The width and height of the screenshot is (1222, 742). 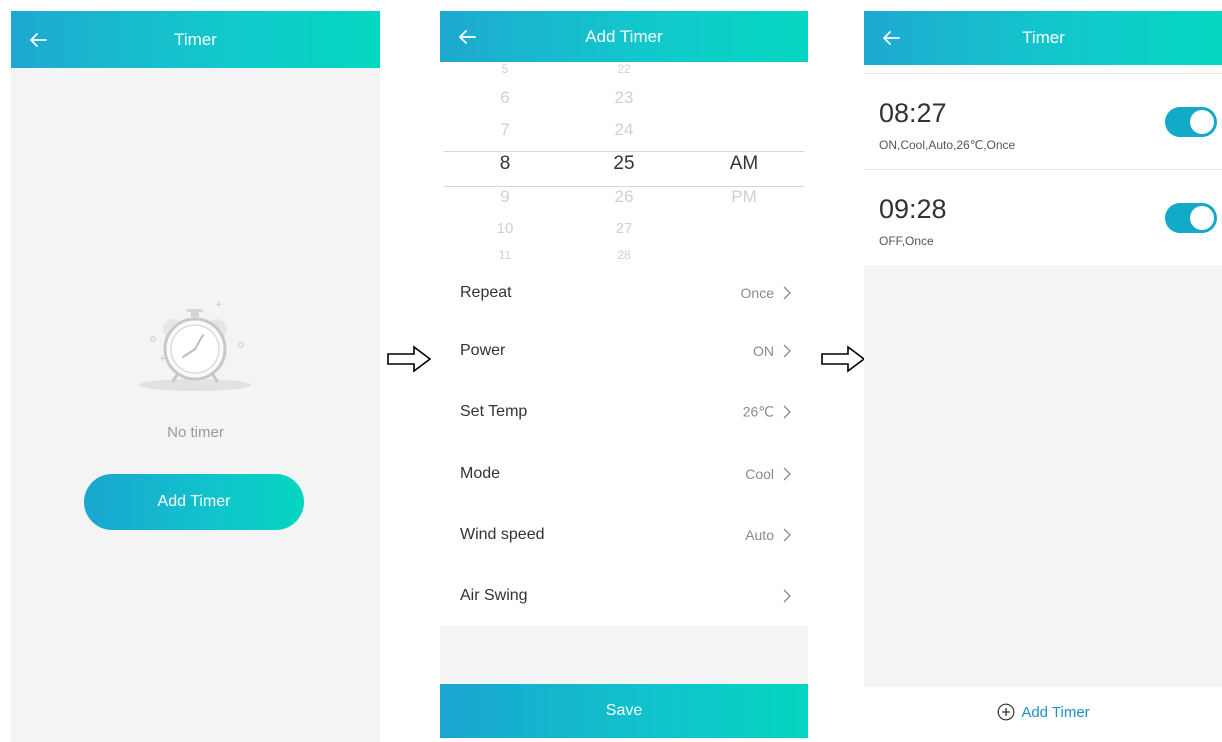 What do you see at coordinates (505, 69) in the screenshot?
I see `hour-option: 5` at bounding box center [505, 69].